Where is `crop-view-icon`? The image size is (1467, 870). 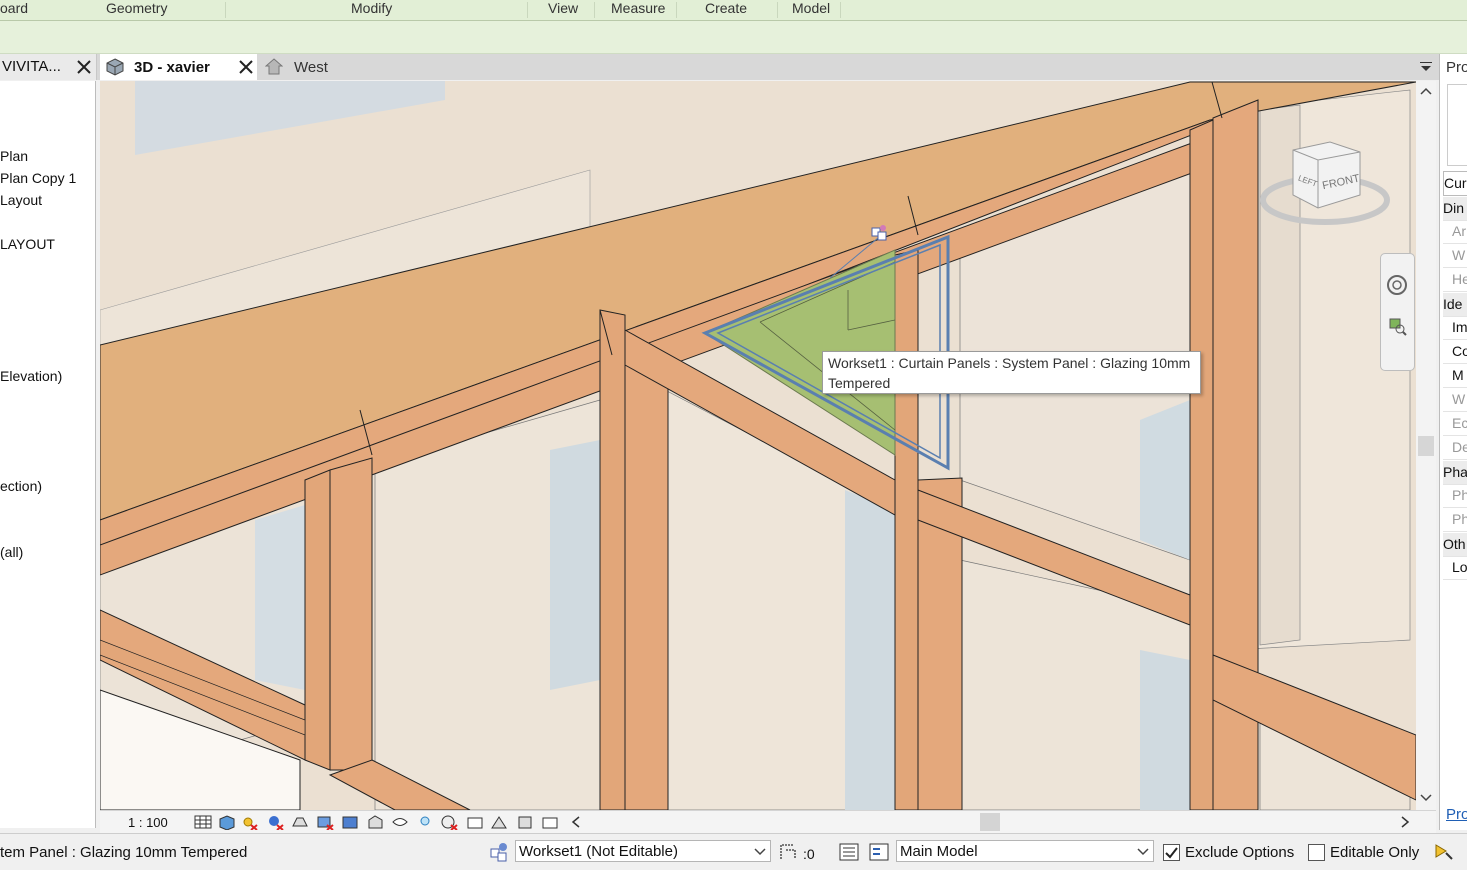 crop-view-icon is located at coordinates (325, 822).